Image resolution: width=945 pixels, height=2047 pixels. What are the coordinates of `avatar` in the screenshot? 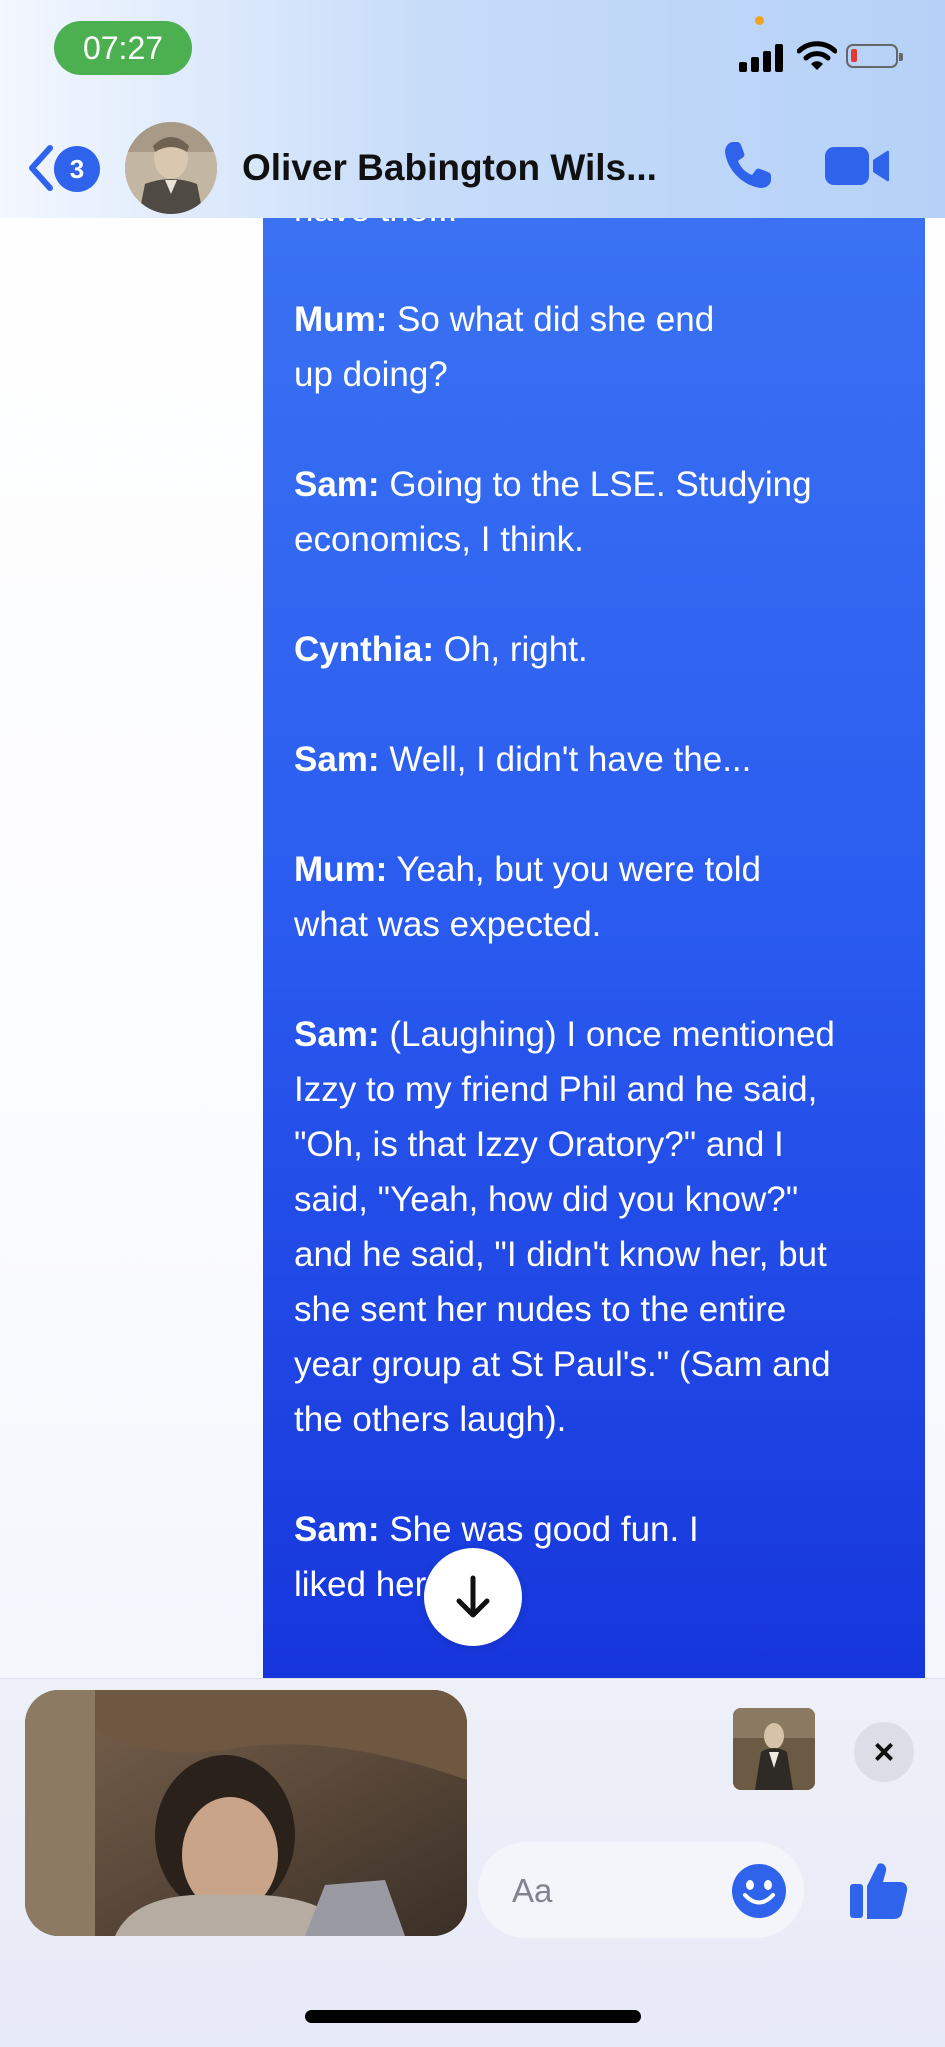 It's located at (171, 168).